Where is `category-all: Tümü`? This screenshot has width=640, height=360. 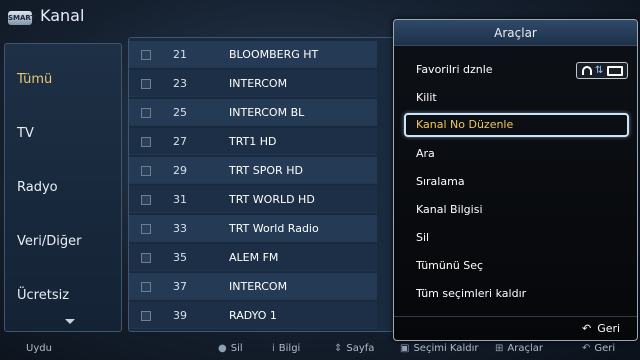 category-all: Tümü is located at coordinates (64, 80).